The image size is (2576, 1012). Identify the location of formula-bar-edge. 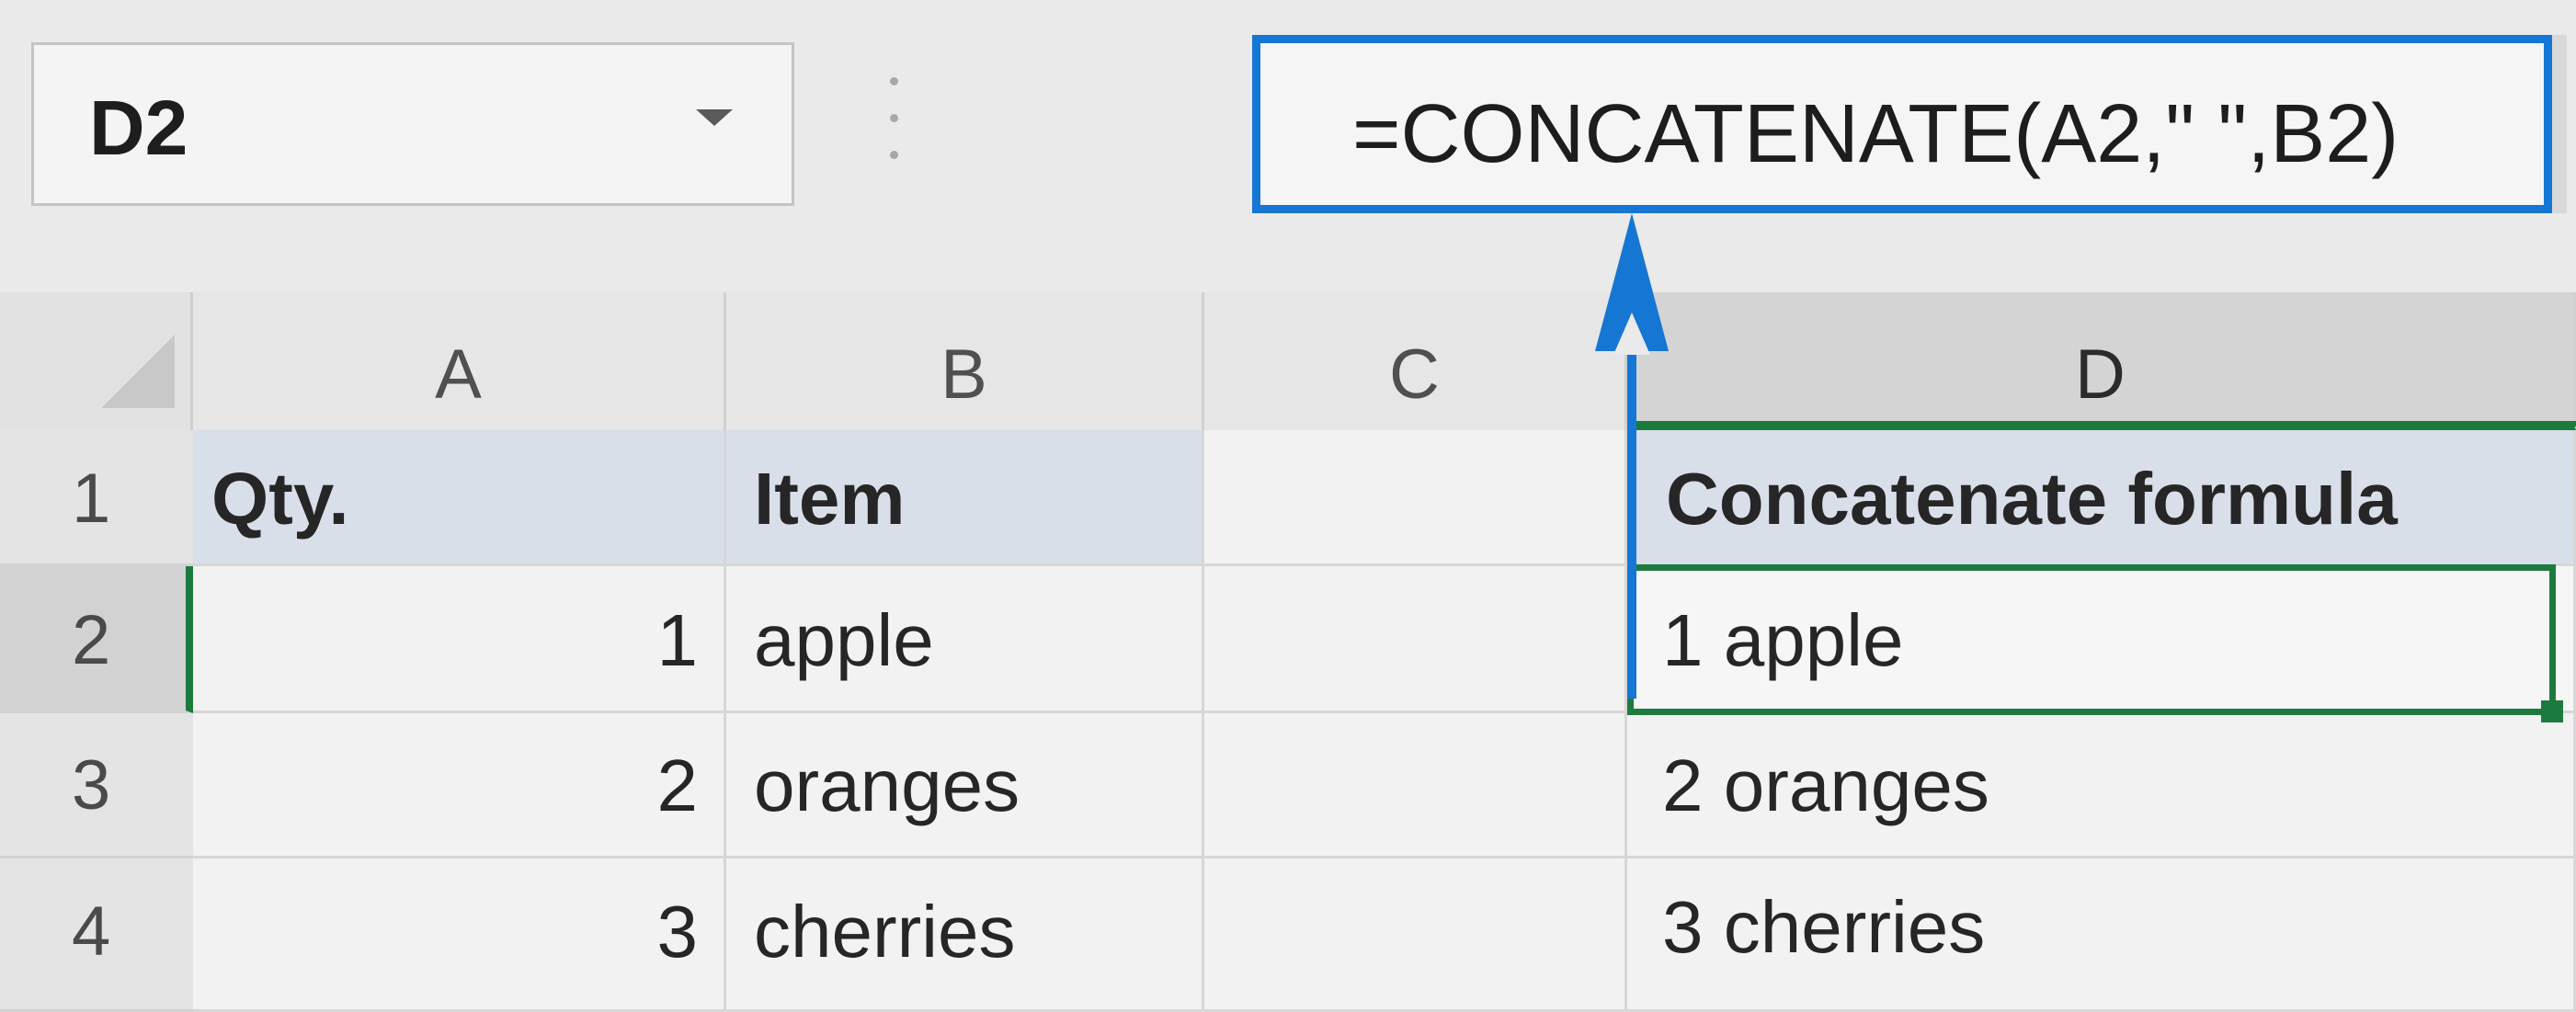
(2559, 124).